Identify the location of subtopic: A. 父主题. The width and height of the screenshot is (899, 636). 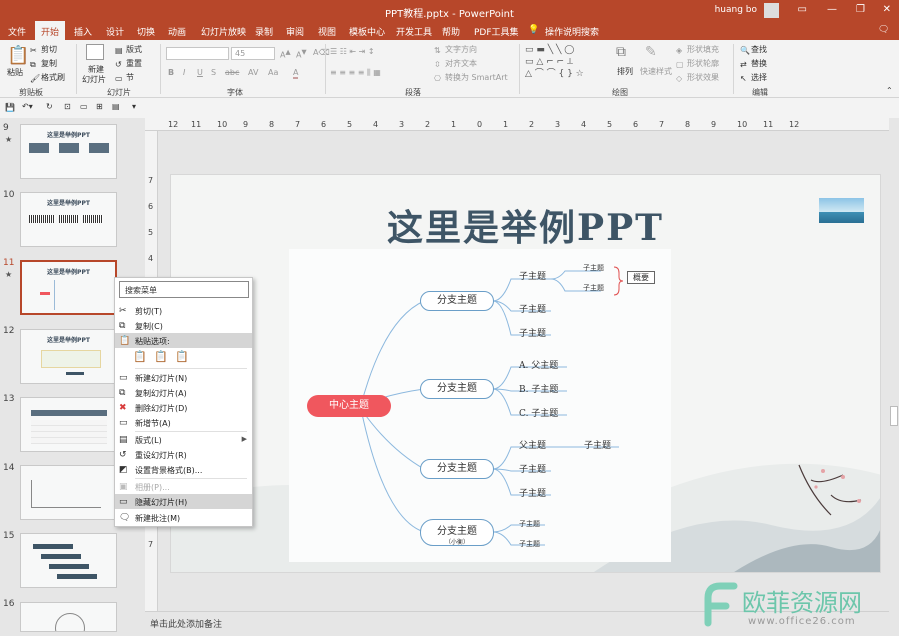
(538, 364).